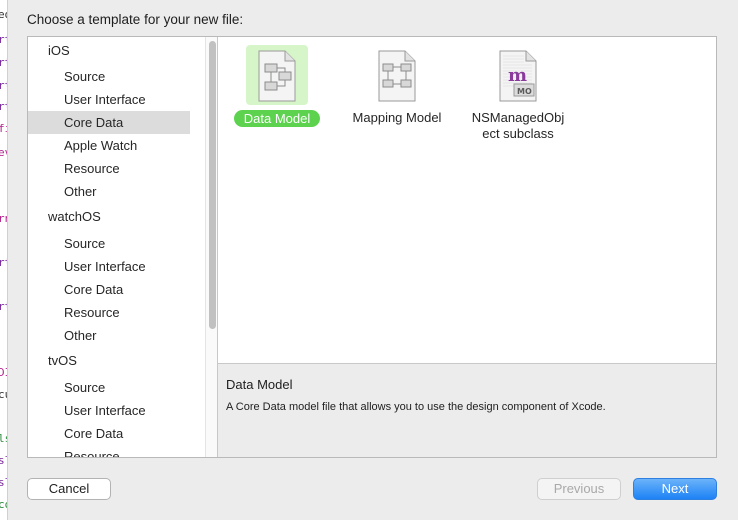 The image size is (738, 520). I want to click on sidebar-item-tvos-core-data: Core Data, so click(109, 433).